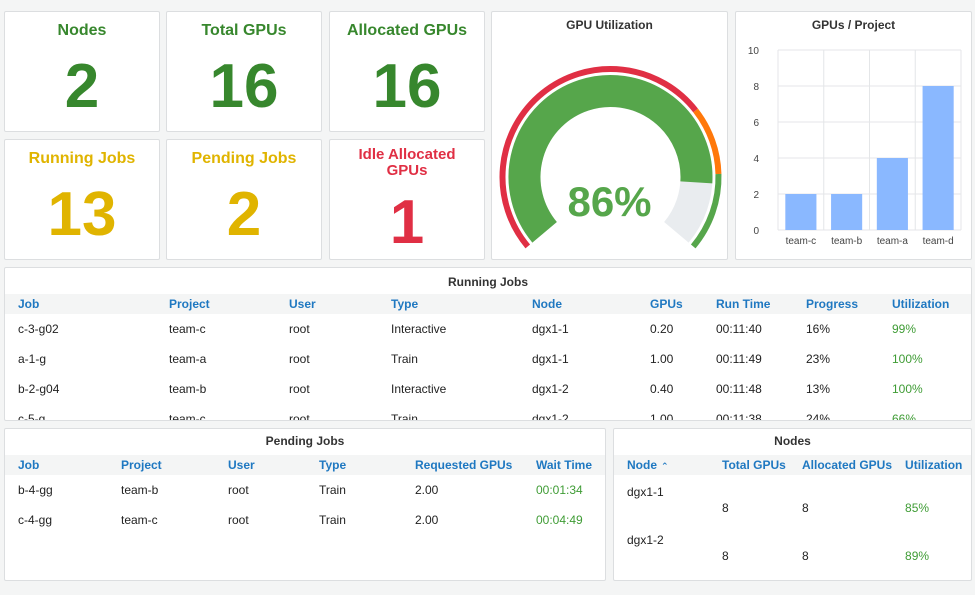 The image size is (975, 595). I want to click on table-cell: 13%, so click(818, 389).